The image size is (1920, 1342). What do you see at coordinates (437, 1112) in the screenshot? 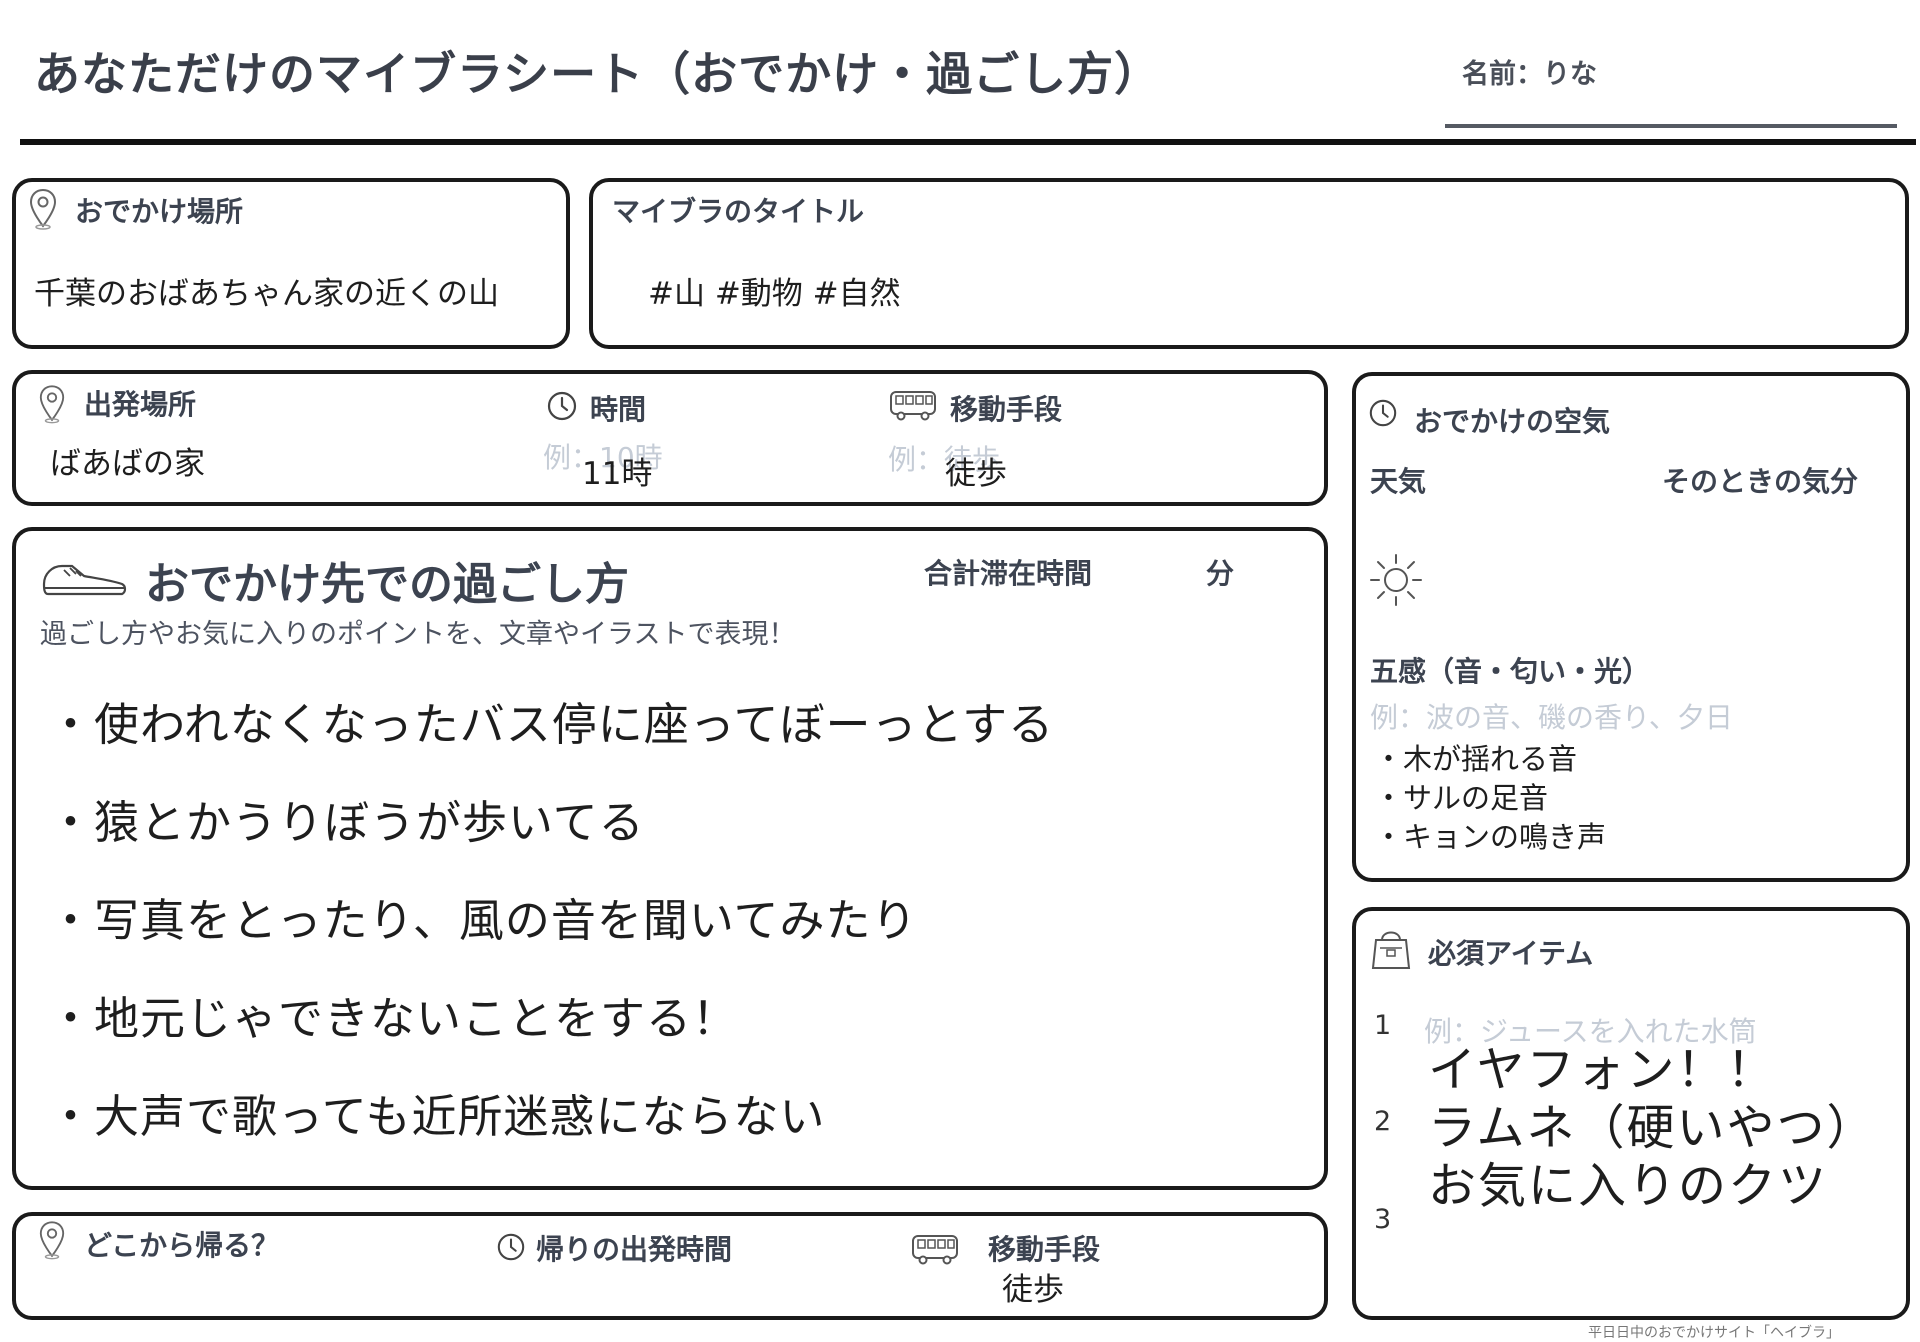
I see `spending-bullet-5: ・大声で歌っても近所迷惑にならない` at bounding box center [437, 1112].